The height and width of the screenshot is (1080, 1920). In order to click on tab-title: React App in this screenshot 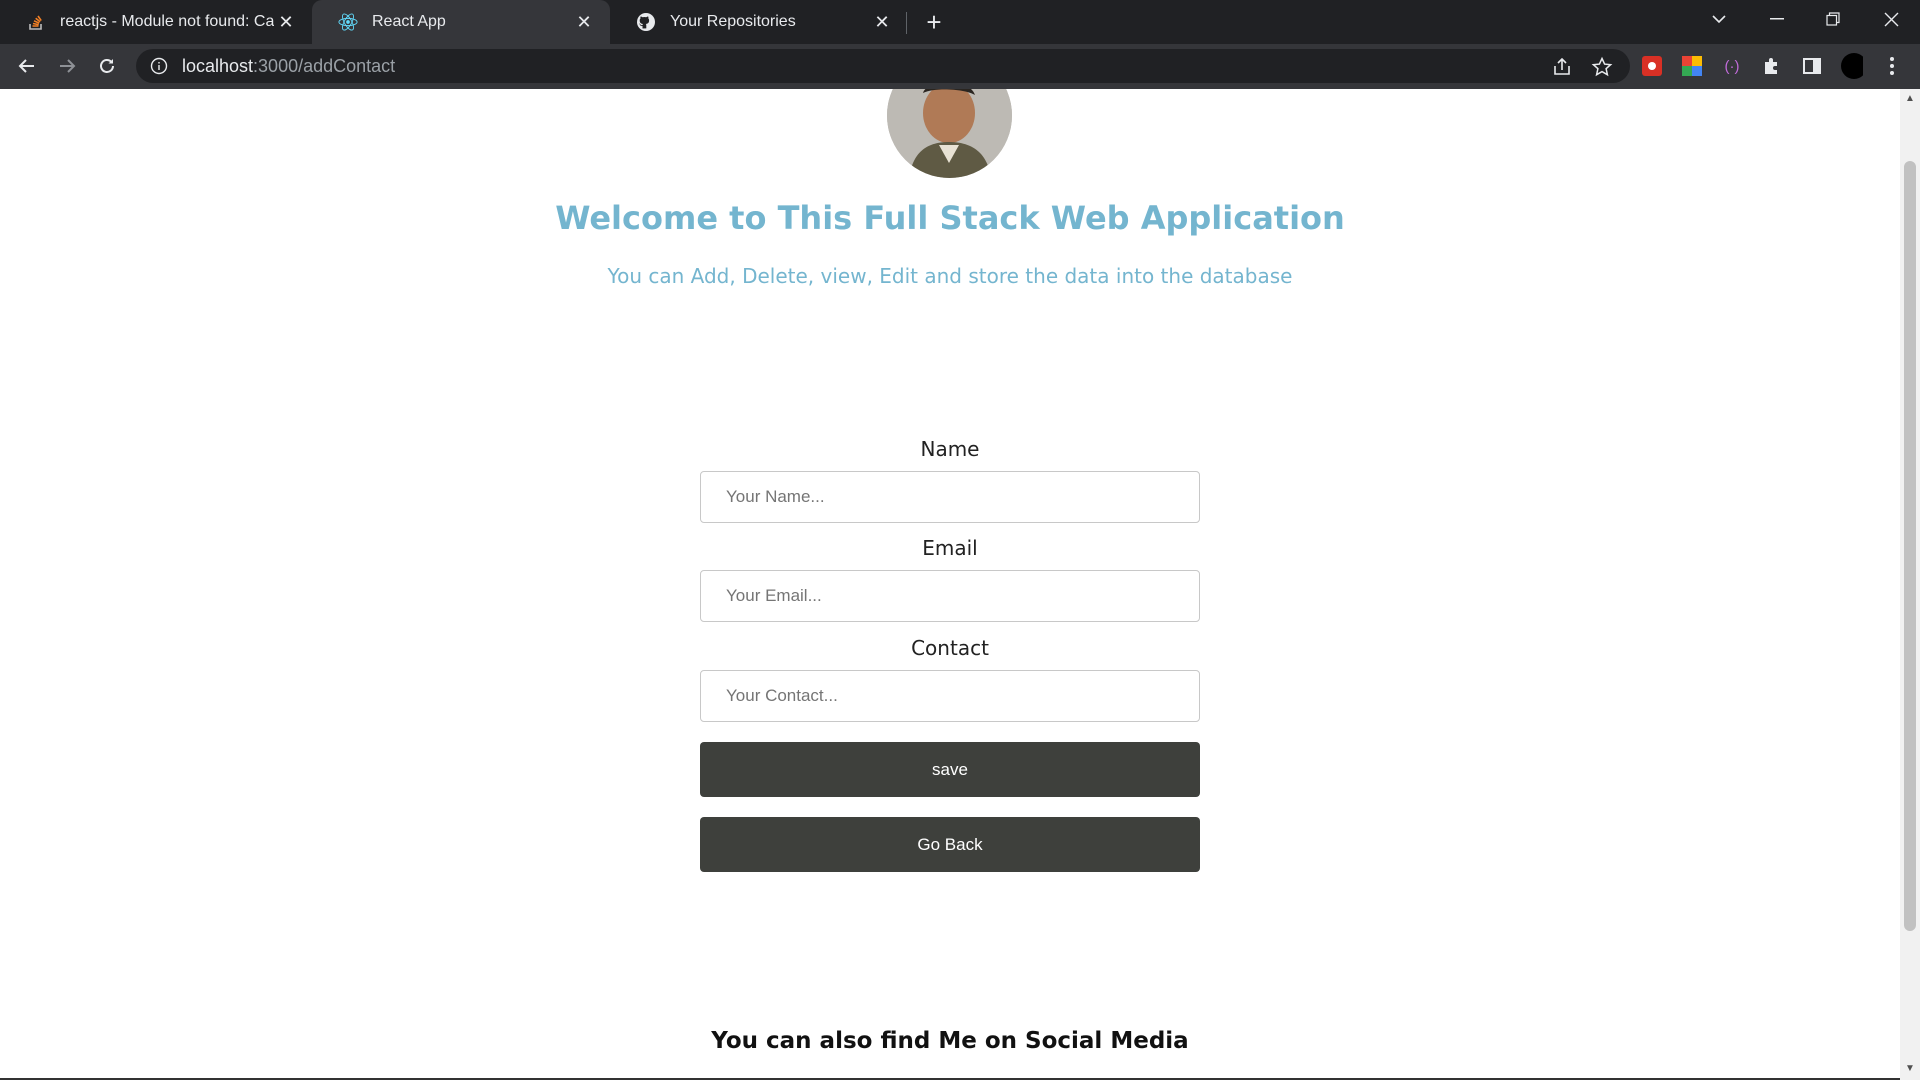, I will do `click(409, 21)`.